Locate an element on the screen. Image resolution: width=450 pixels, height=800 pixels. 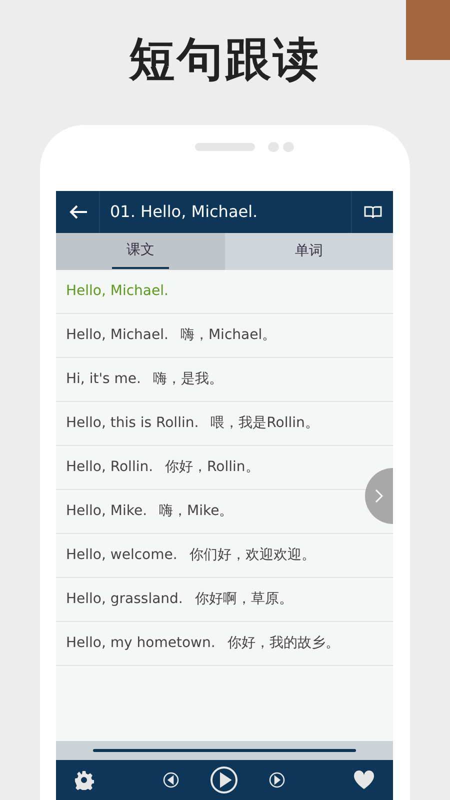
book-icon is located at coordinates (373, 212).